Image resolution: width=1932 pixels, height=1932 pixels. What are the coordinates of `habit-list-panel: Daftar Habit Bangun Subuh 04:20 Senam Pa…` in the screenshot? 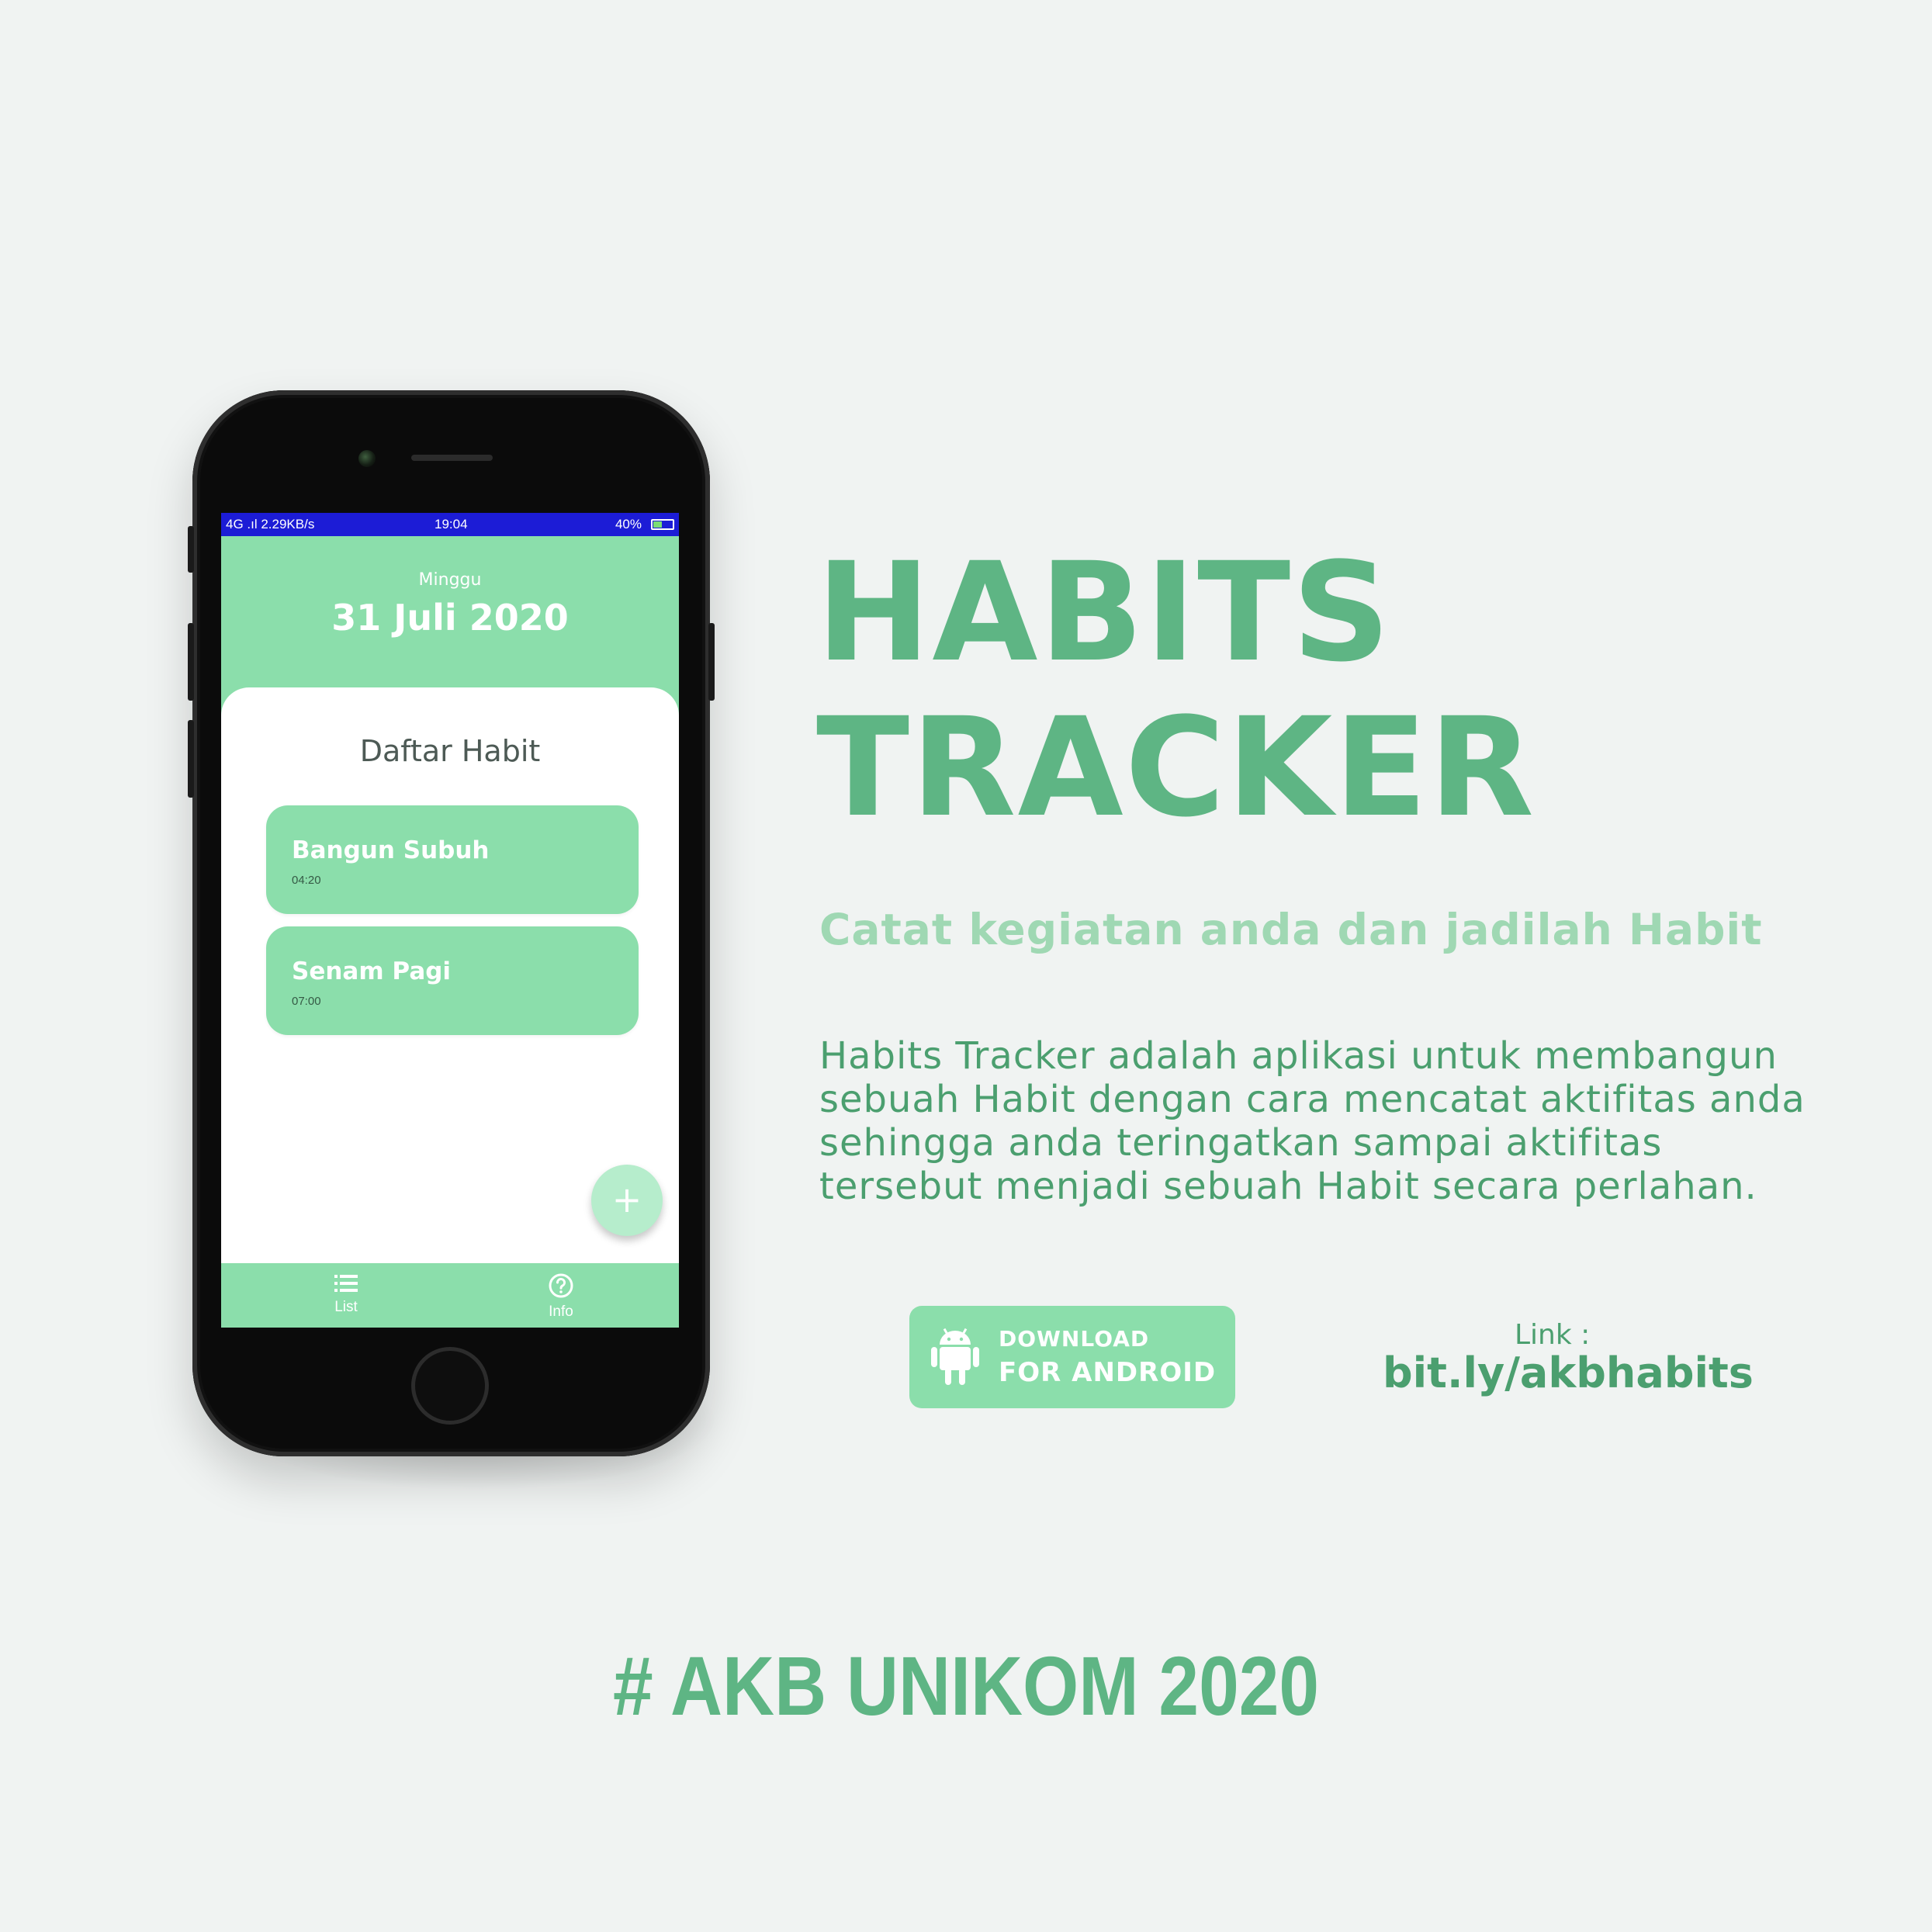 It's located at (450, 975).